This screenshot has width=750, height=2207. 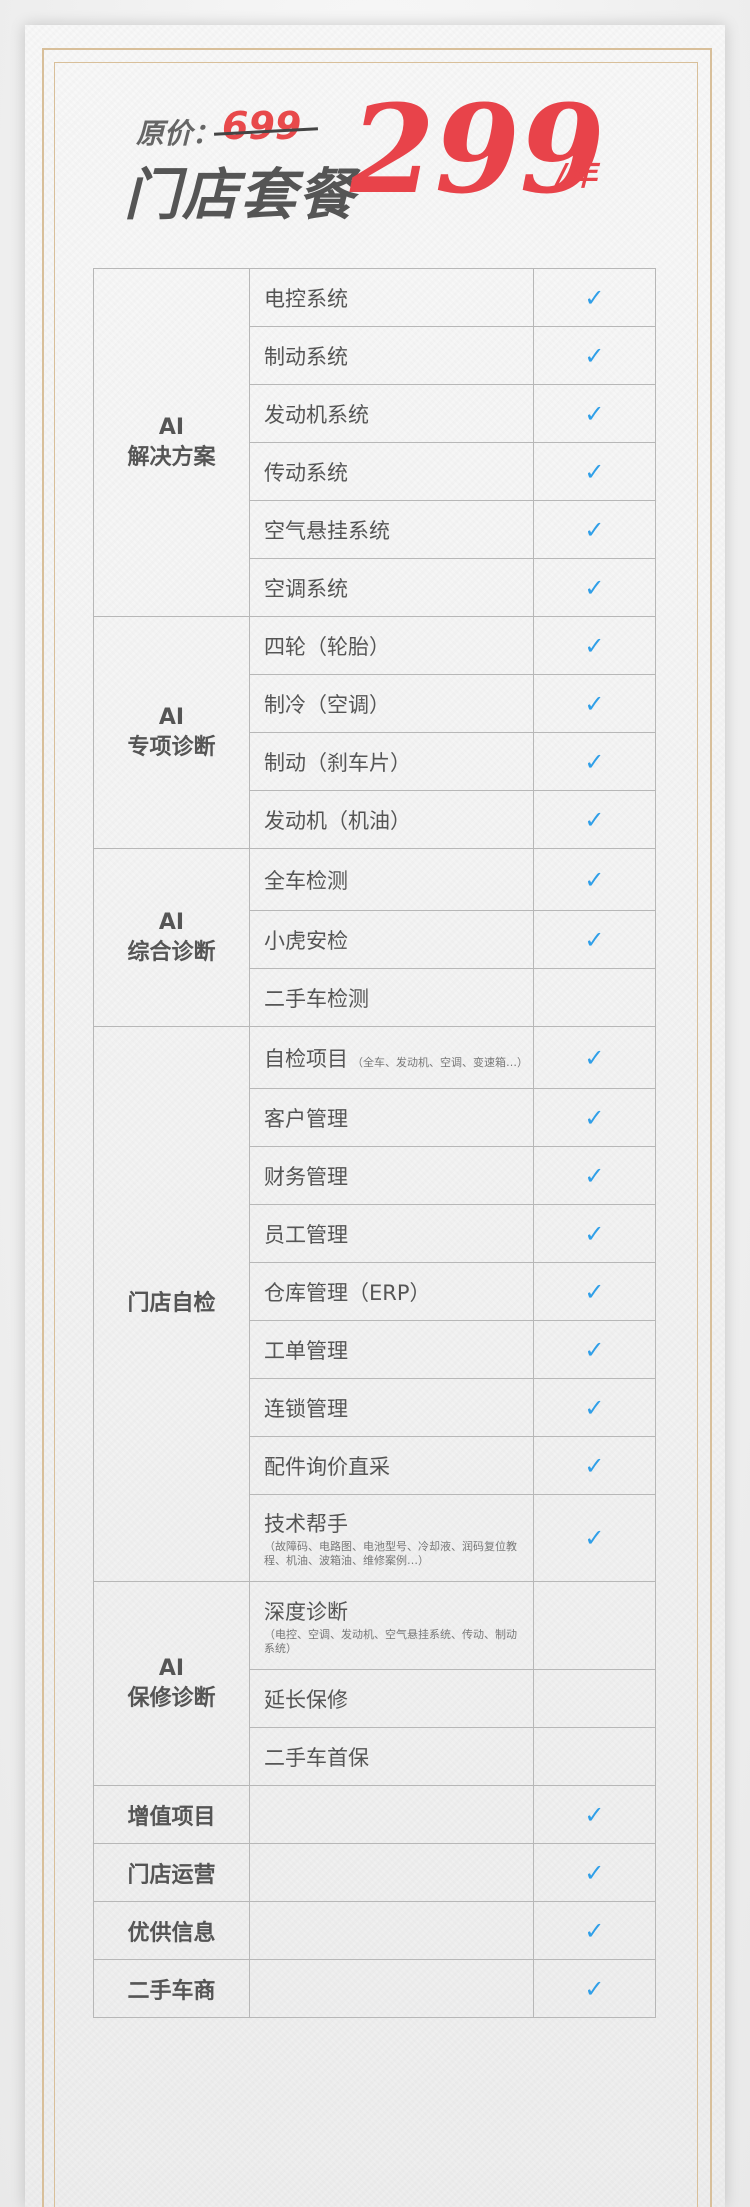 I want to click on feature-label: 深度诊断 （电控、空调、发动机、空气悬挂系统、传动、制动系统）, so click(x=391, y=1625).